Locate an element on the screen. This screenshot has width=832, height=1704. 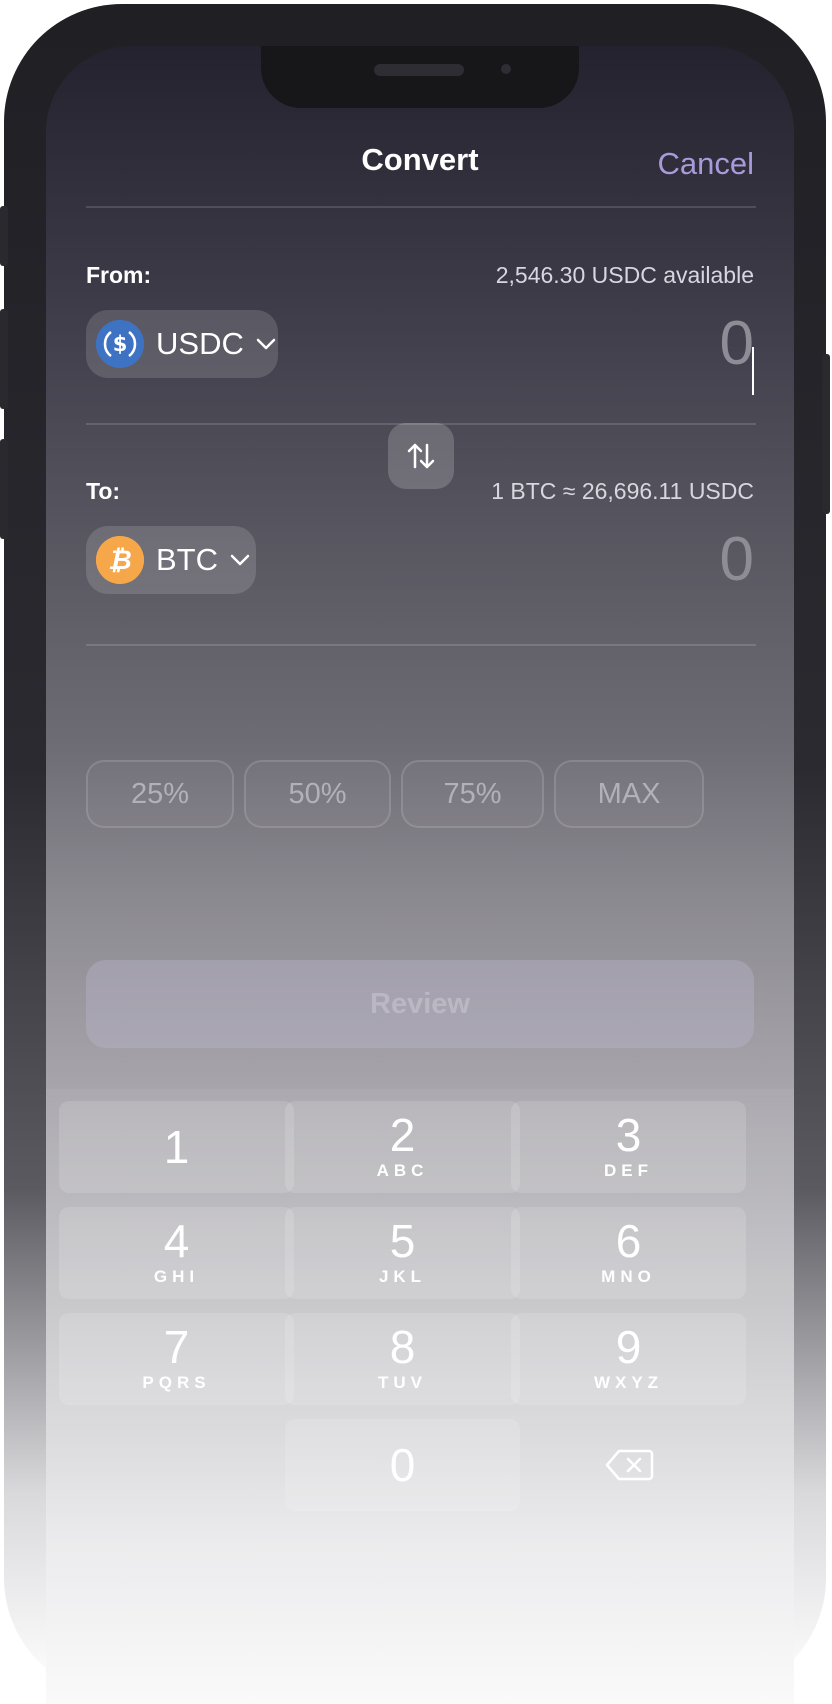
key-letters: TUV is located at coordinates (402, 1382).